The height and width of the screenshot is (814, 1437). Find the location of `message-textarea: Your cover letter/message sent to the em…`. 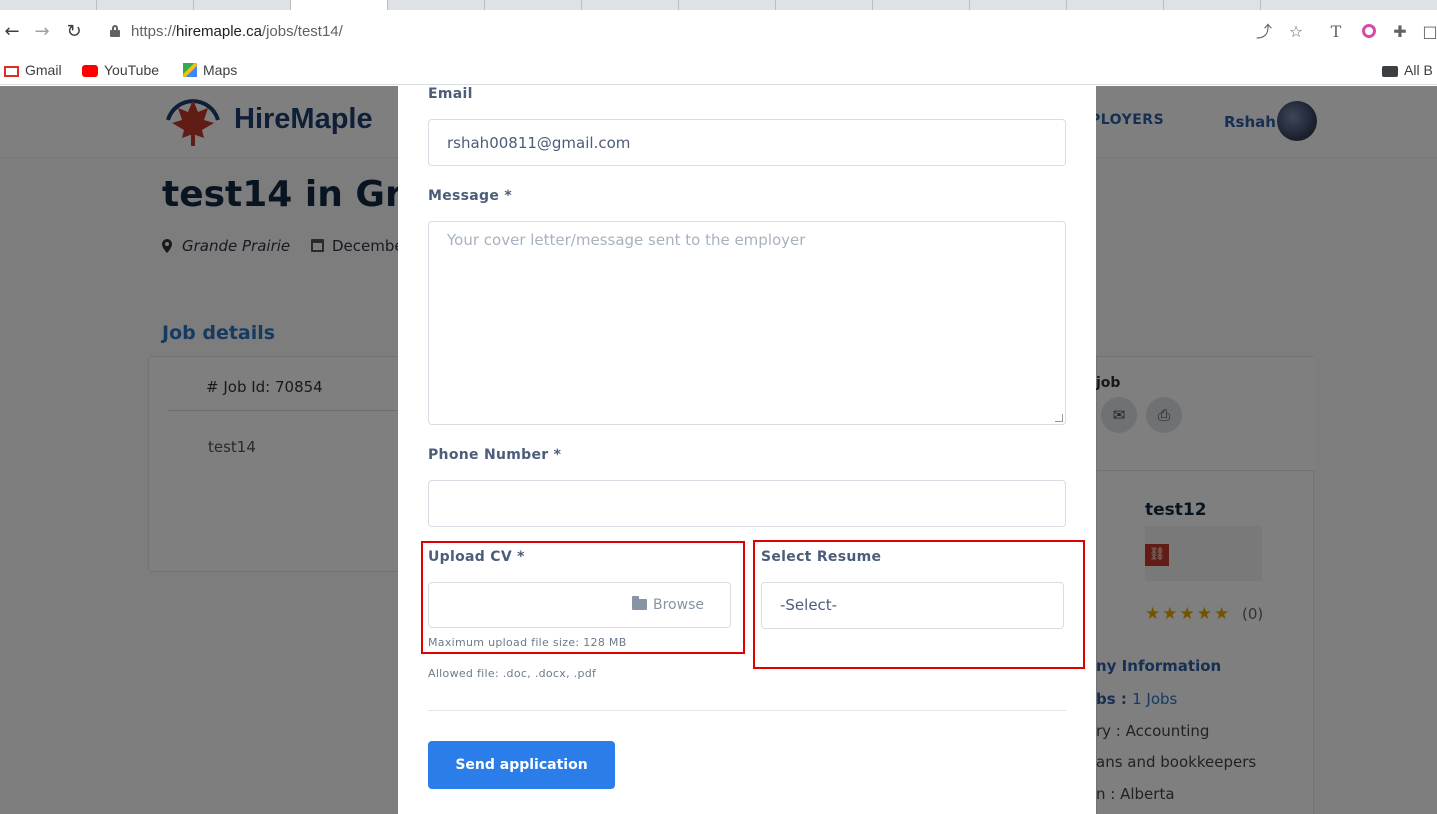

message-textarea: Your cover letter/message sent to the em… is located at coordinates (747, 323).